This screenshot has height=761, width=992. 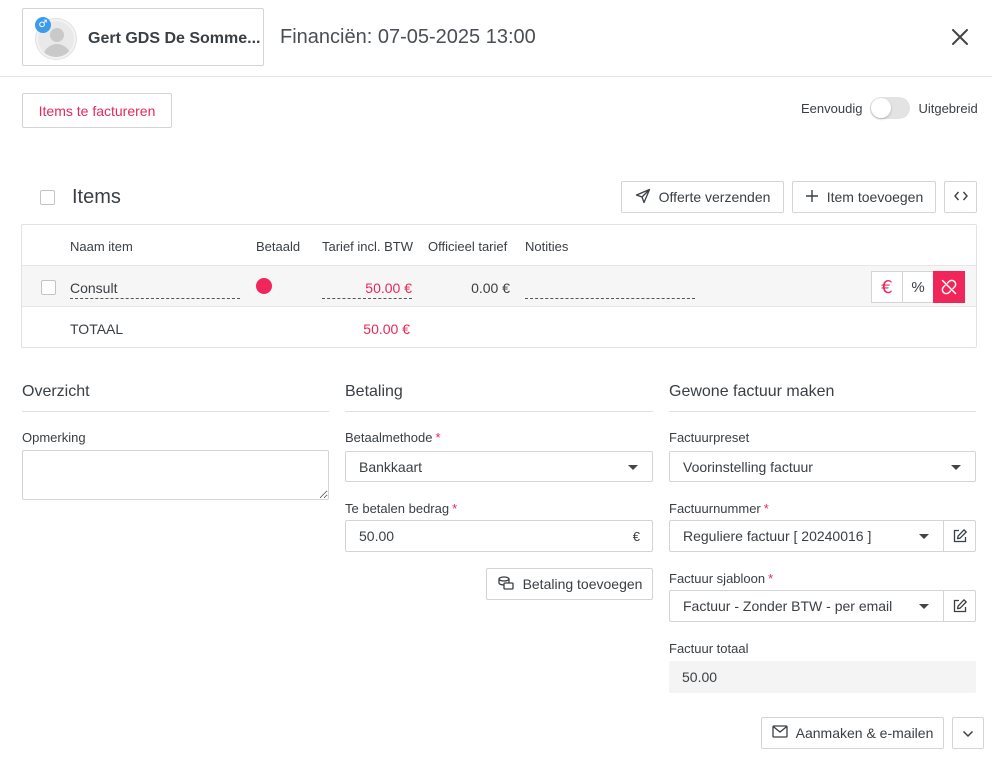 What do you see at coordinates (101, 246) in the screenshot?
I see `column-header-name: Naam item` at bounding box center [101, 246].